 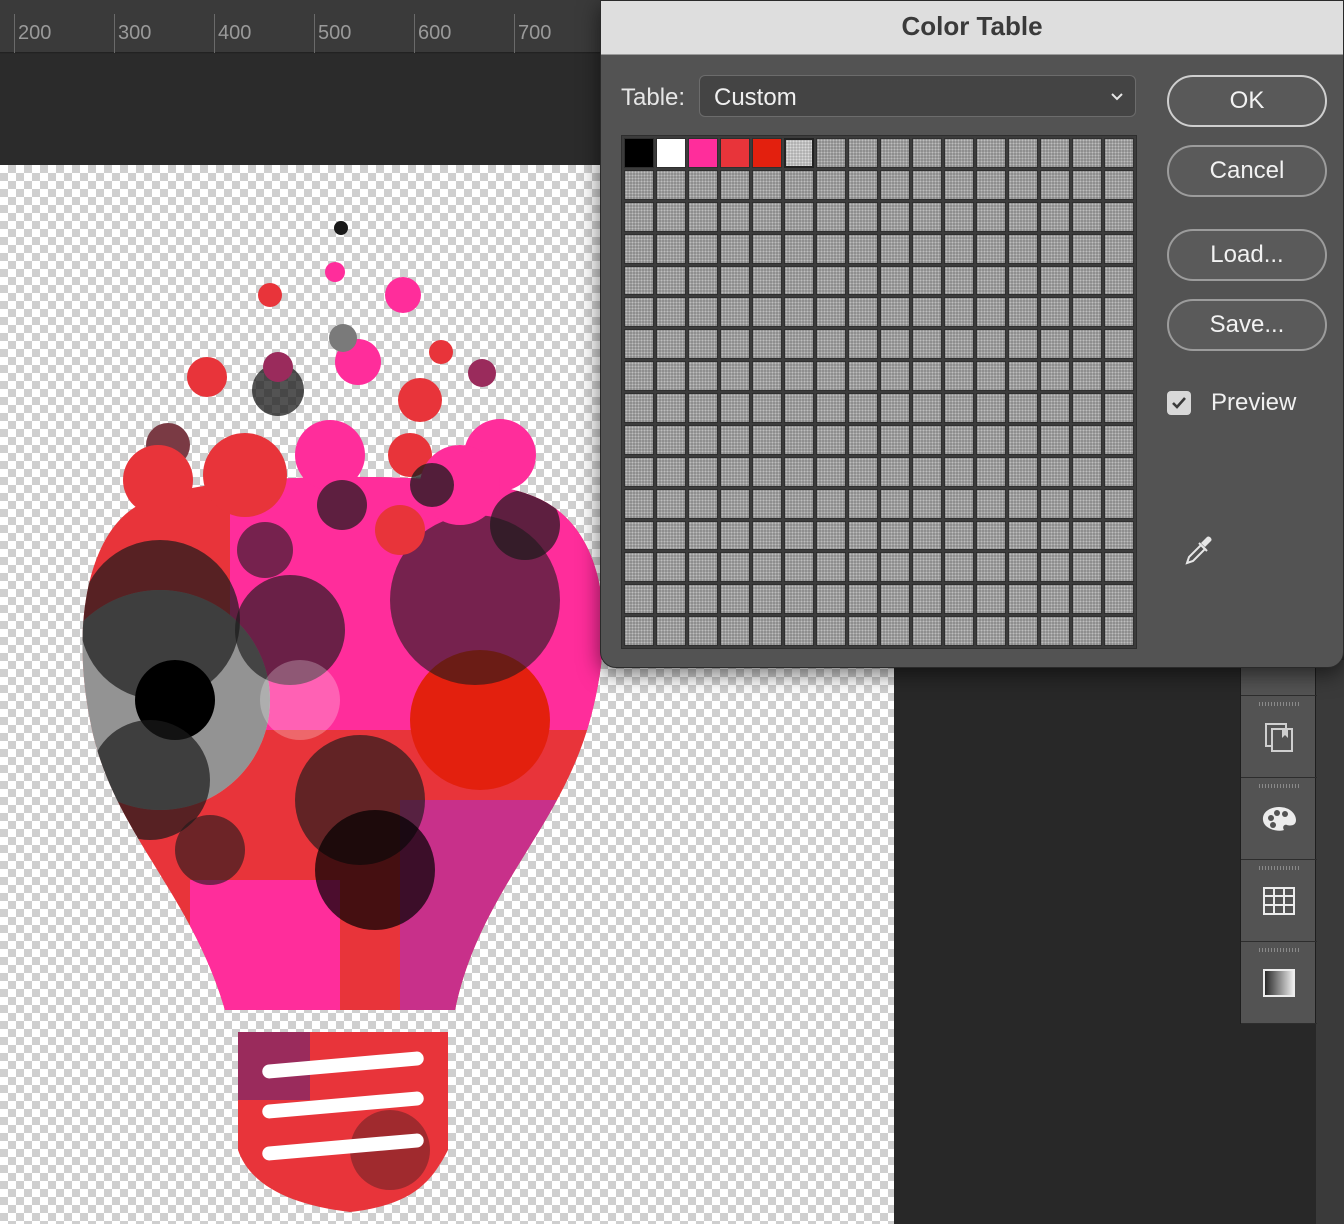 I want to click on transparent-swatch, so click(x=799, y=153).